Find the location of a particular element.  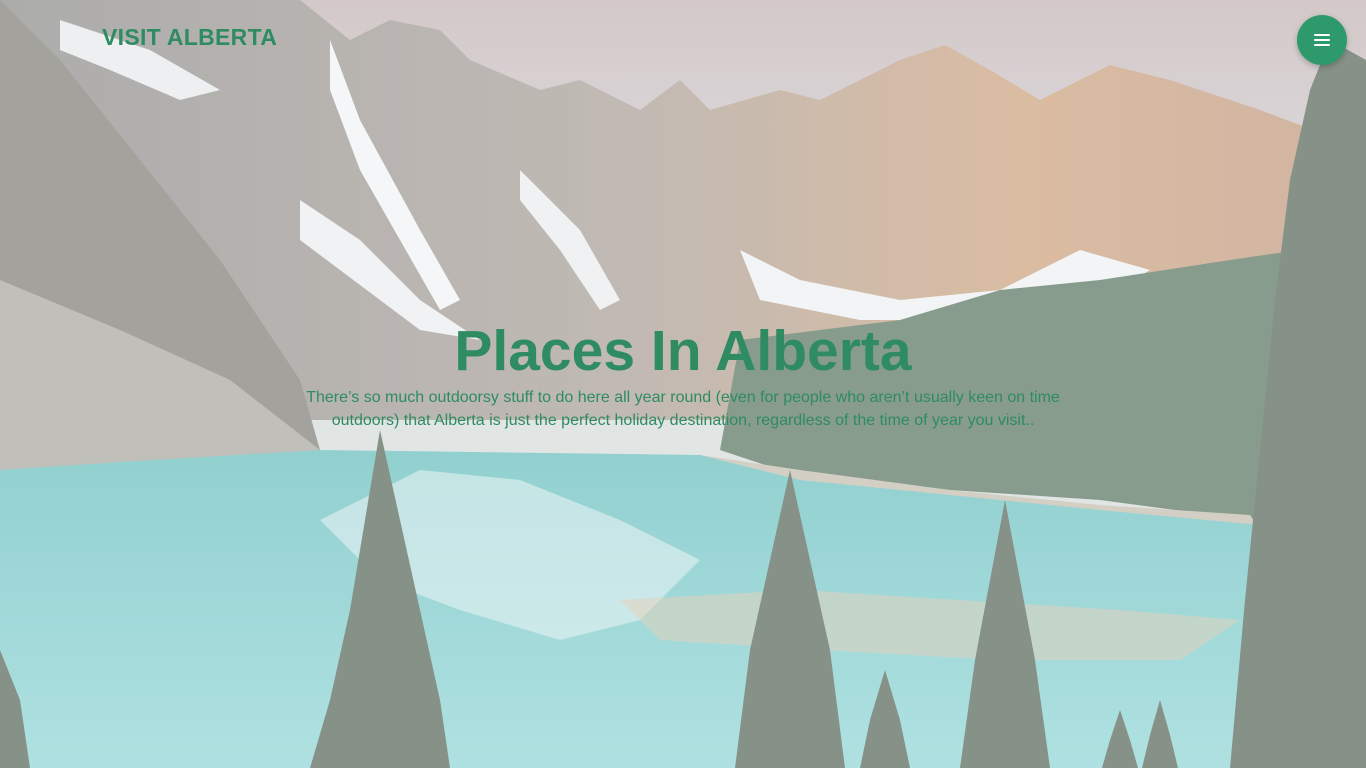

site-logo-link: VISIT ALBERTA is located at coordinates (189, 37).